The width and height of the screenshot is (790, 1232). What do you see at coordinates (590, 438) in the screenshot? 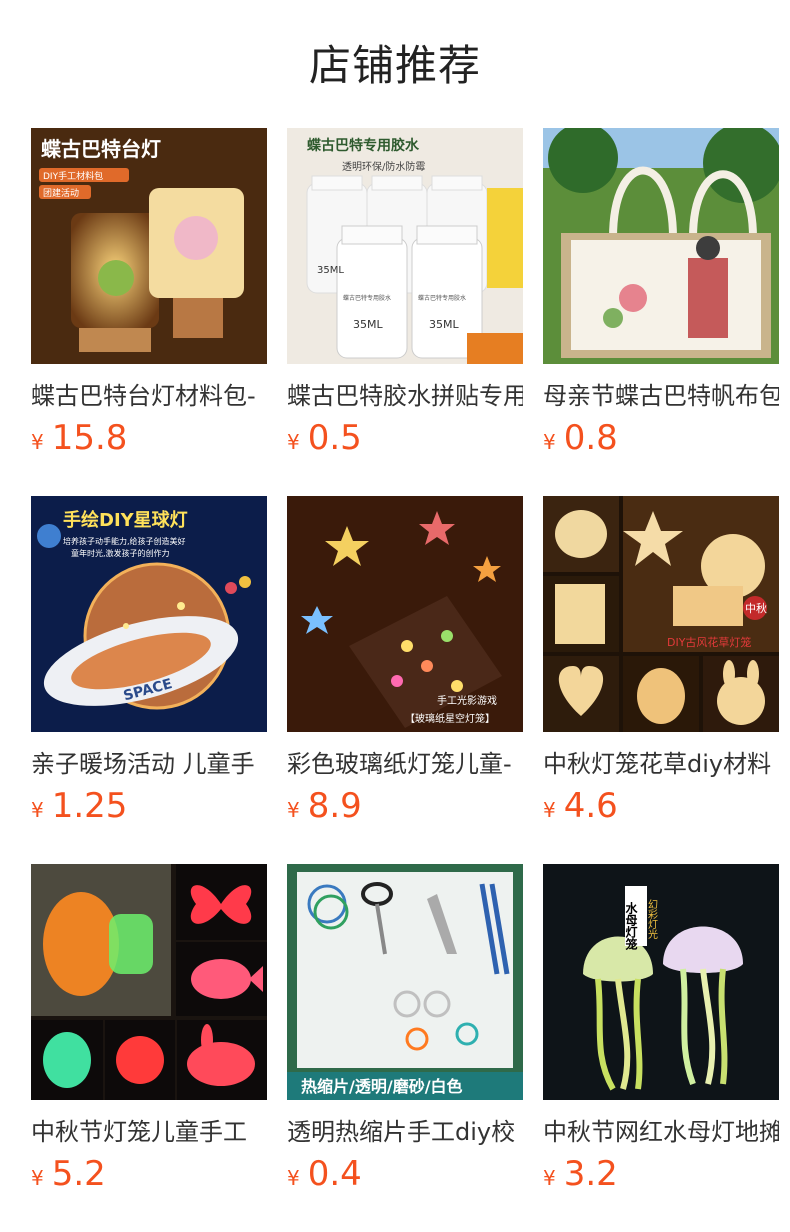
I see `price-value: 0.8` at bounding box center [590, 438].